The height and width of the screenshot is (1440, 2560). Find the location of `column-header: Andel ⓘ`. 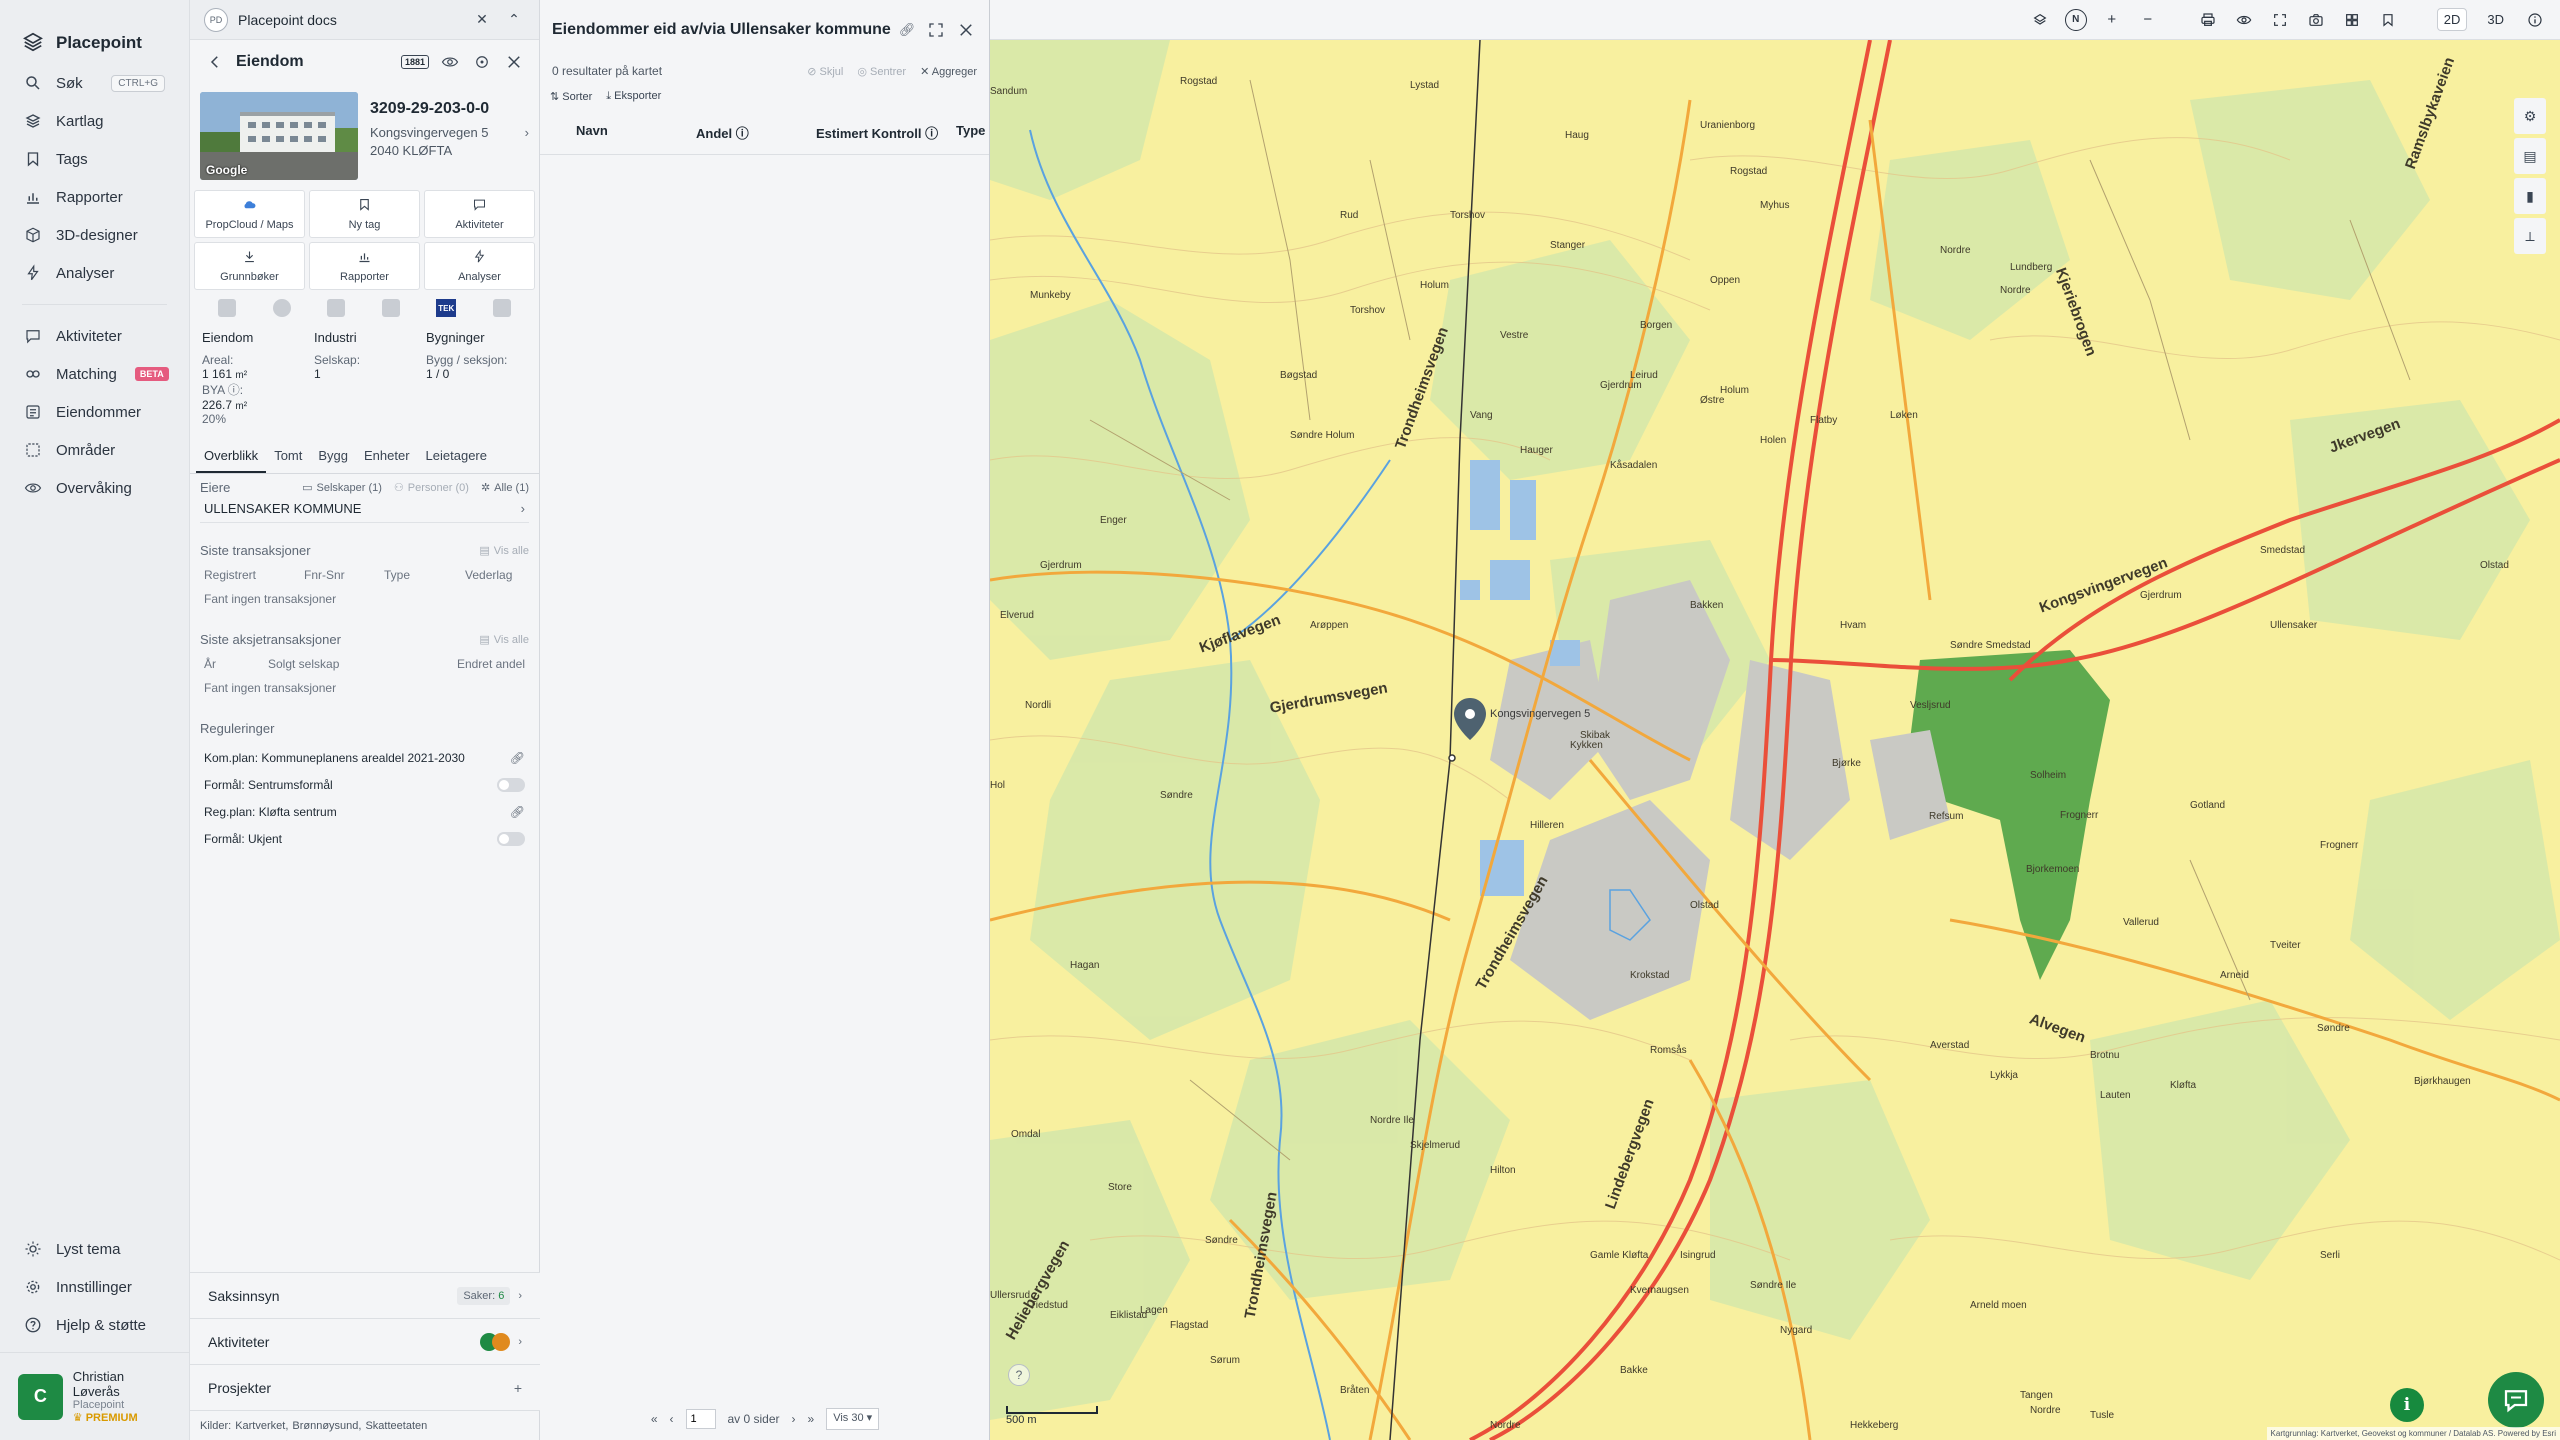

column-header: Andel ⓘ is located at coordinates (756, 132).